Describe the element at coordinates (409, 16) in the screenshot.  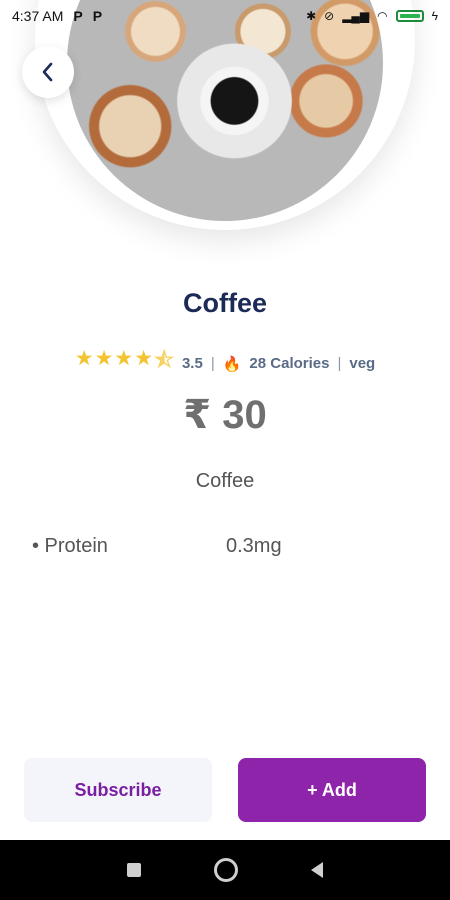
I see `battery-icon` at that location.